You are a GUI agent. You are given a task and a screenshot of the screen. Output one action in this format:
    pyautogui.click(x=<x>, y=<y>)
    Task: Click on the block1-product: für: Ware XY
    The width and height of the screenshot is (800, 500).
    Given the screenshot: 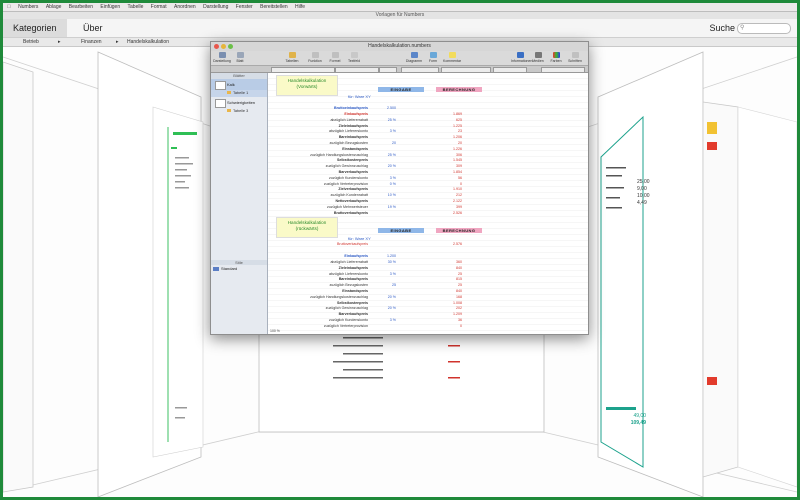 What is the action you would take?
    pyautogui.click(x=359, y=96)
    